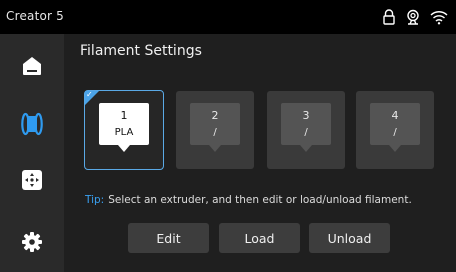 Image resolution: width=456 pixels, height=272 pixels. I want to click on page-title: Filament Settings, so click(141, 51).